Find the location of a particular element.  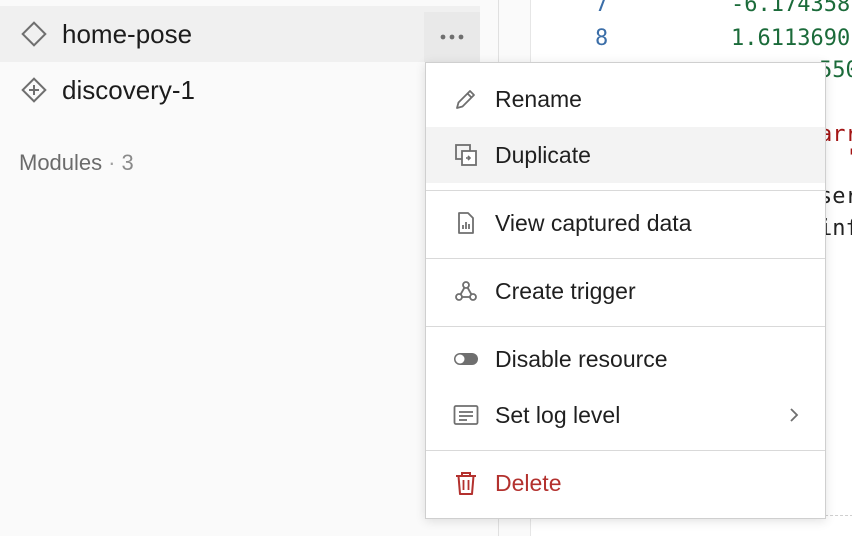

modules-header: Modules · 3 is located at coordinates (76, 163).